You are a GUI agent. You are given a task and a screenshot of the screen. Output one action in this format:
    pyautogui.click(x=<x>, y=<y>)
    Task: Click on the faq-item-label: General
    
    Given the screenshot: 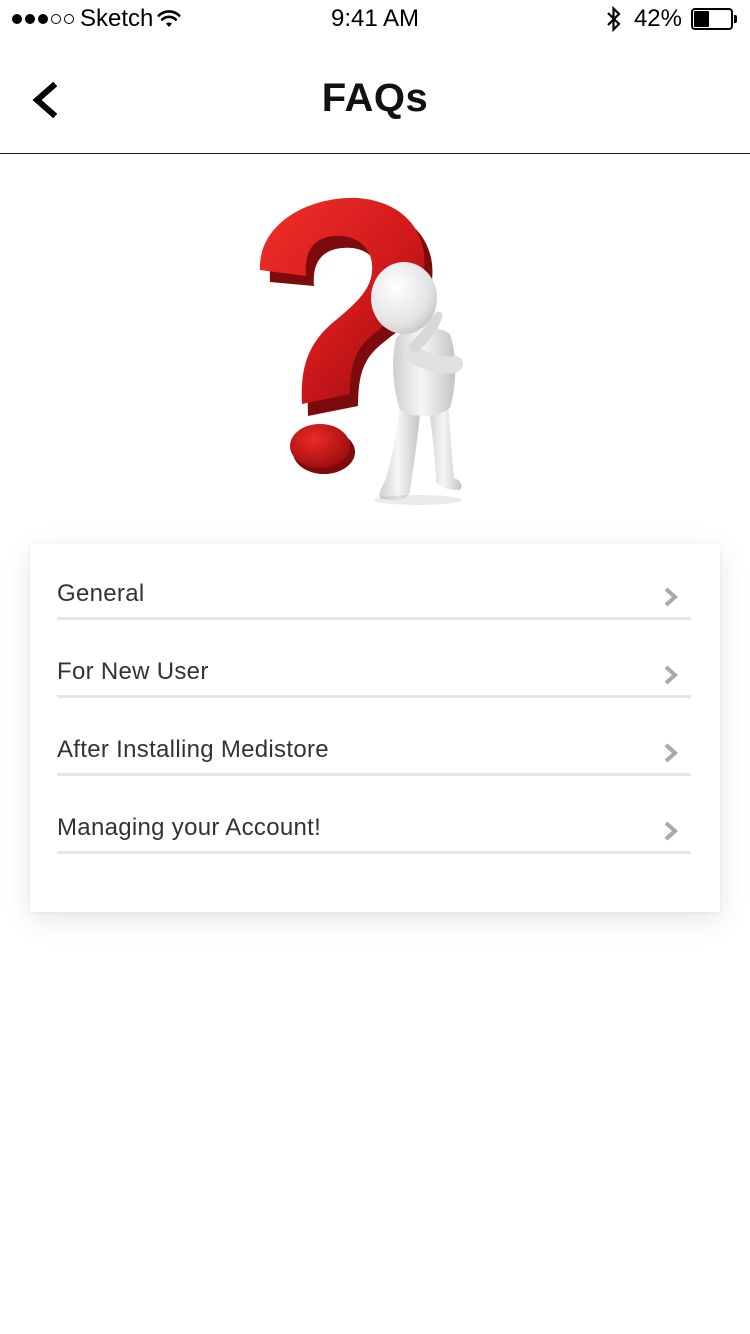 What is the action you would take?
    pyautogui.click(x=101, y=593)
    